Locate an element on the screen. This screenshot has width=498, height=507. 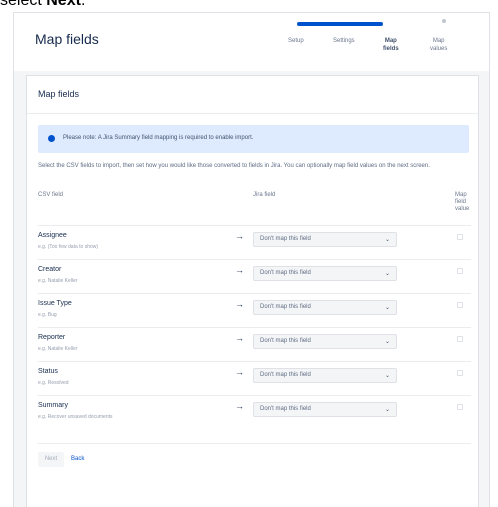
csv-field-name: Summary is located at coordinates (53, 405).